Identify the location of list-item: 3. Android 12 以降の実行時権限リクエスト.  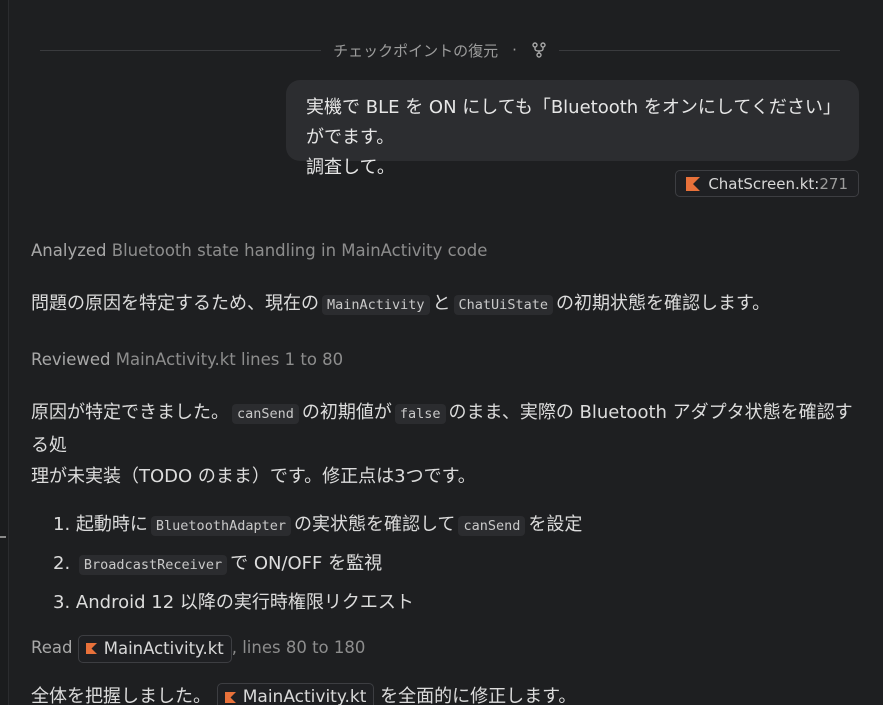
(233, 602).